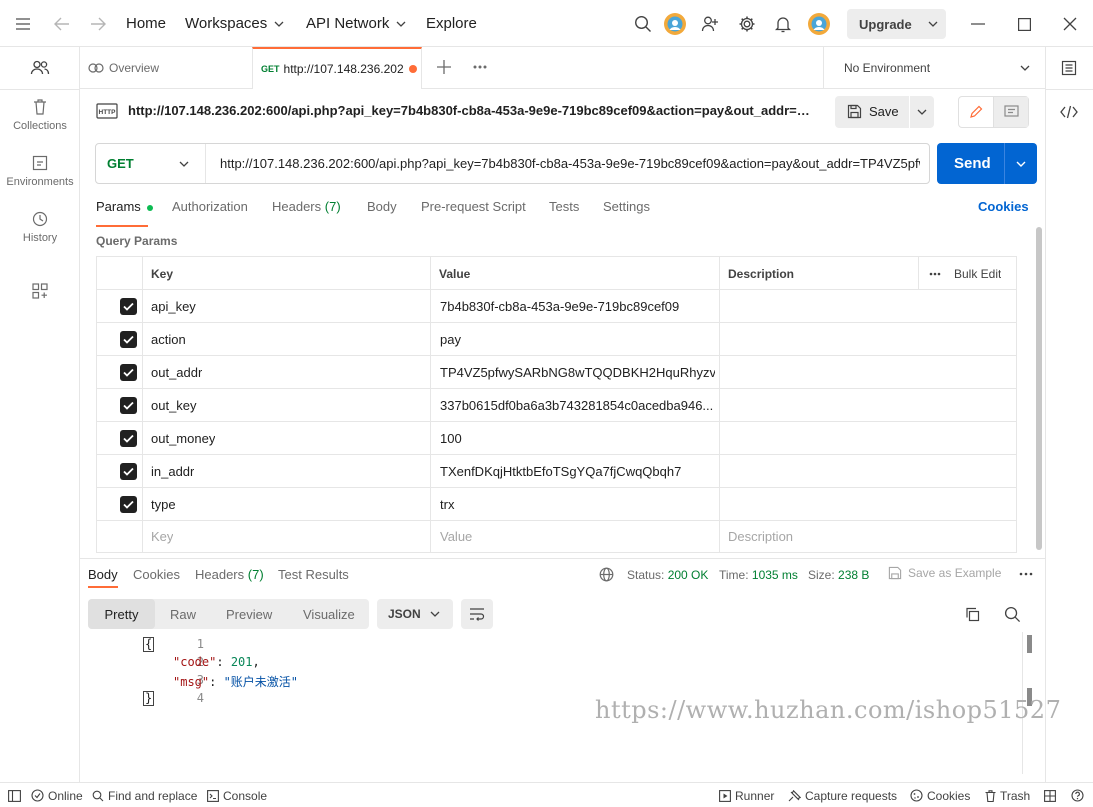 The image size is (1093, 807). What do you see at coordinates (1012, 614) in the screenshot?
I see `search-response-icon` at bounding box center [1012, 614].